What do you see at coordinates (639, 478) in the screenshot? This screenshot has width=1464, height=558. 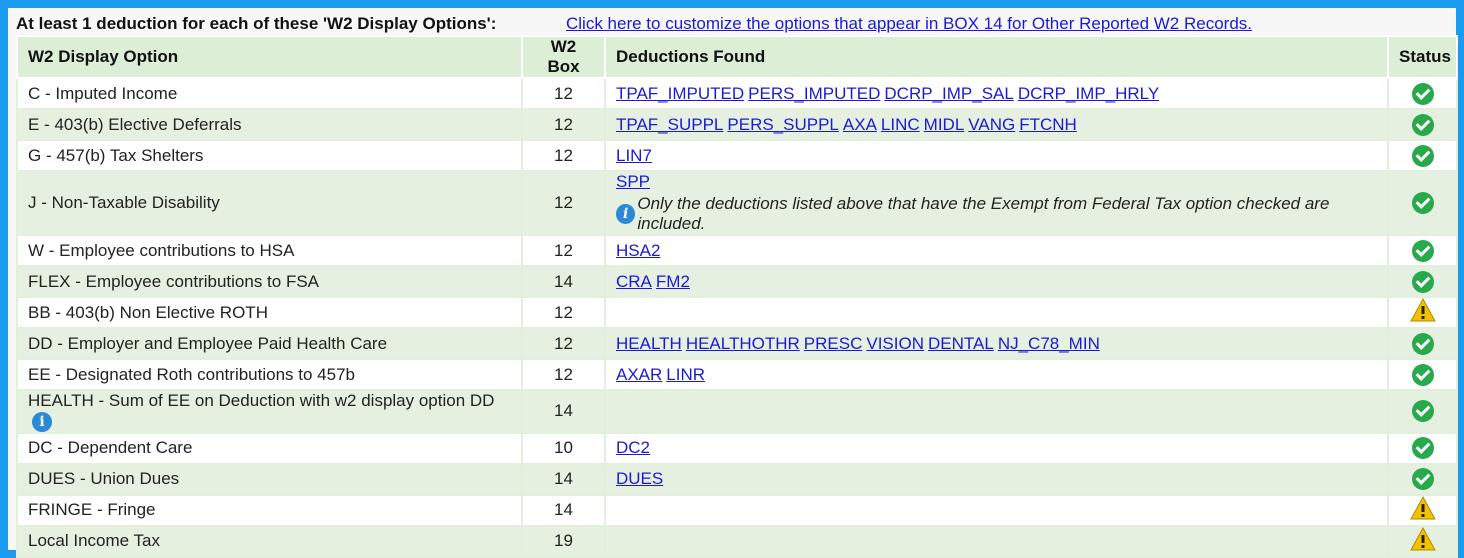 I see `deduction-link: DUES` at bounding box center [639, 478].